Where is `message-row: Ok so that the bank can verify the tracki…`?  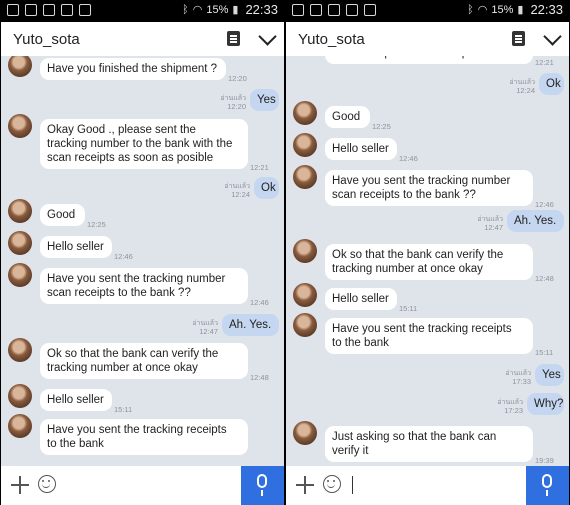 message-row: Ok so that the bank can verify the tracki… is located at coordinates (427, 261).